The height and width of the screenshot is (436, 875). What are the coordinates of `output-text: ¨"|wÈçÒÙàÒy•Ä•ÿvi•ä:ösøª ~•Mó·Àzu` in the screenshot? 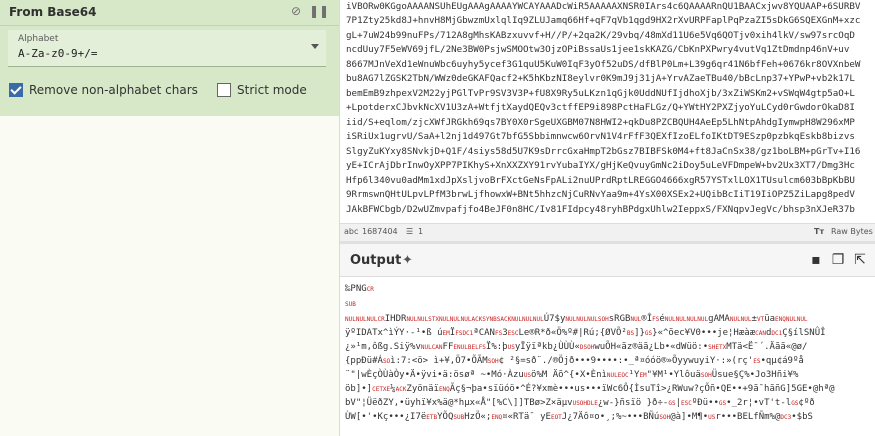 It's located at (434, 375).